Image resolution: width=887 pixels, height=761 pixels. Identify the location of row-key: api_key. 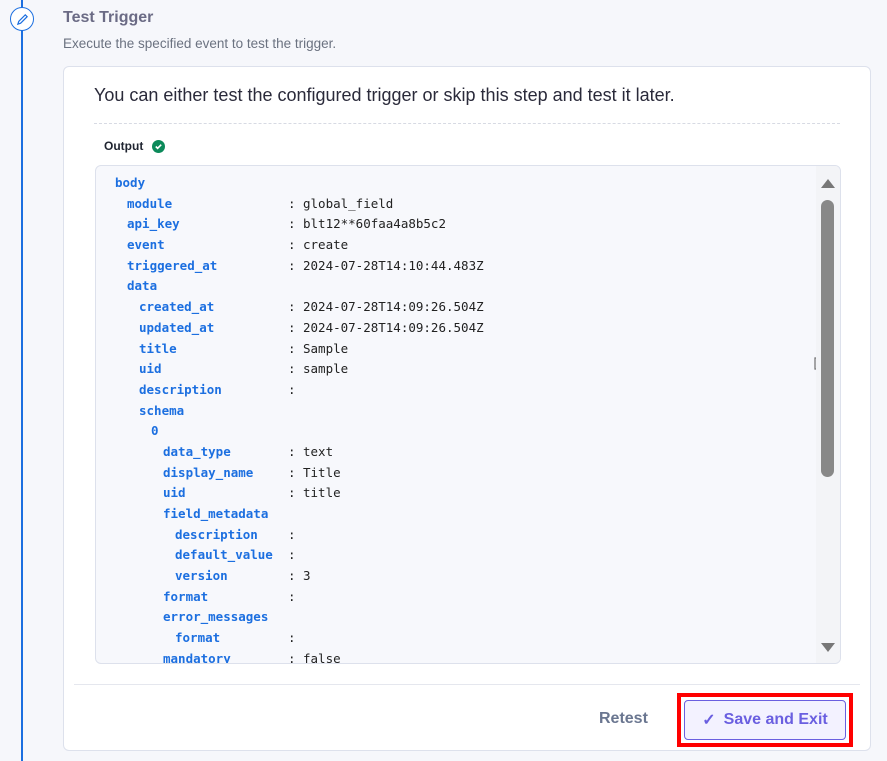
(153, 224).